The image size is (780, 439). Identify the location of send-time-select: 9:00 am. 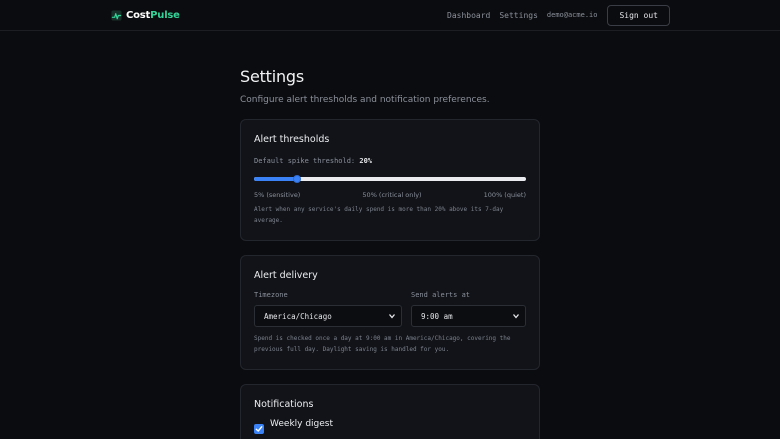
(468, 316).